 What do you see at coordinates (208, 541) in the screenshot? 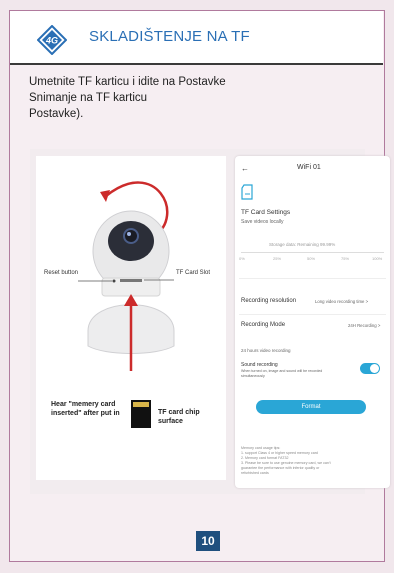
I see `page-number: 10` at bounding box center [208, 541].